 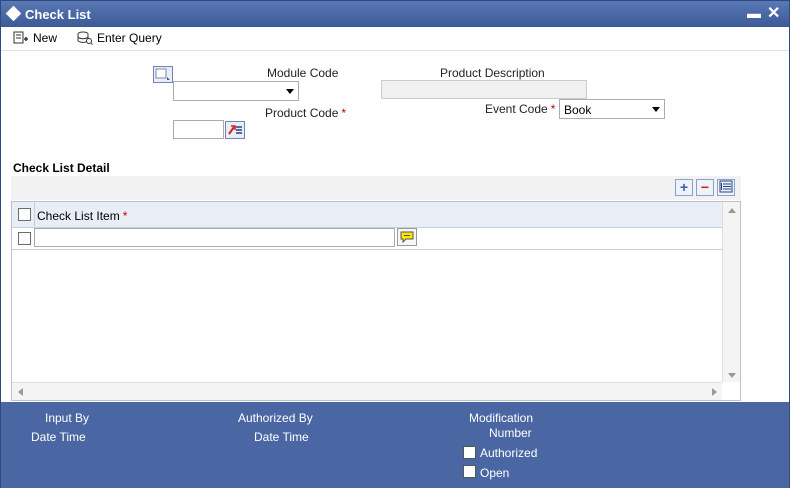 I want to click on product-code-label-text: Product Code, so click(x=302, y=113).